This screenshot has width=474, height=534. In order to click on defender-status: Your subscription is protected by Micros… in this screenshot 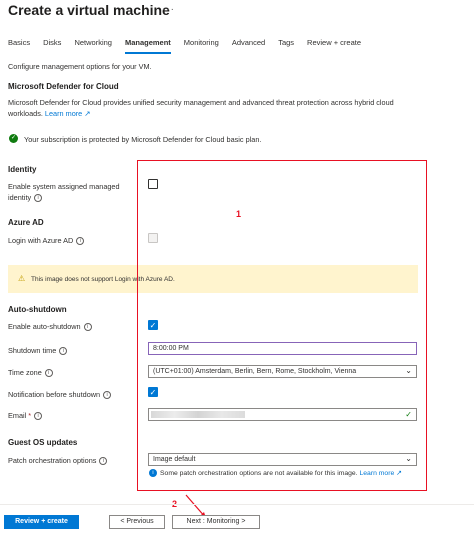, I will do `click(143, 139)`.